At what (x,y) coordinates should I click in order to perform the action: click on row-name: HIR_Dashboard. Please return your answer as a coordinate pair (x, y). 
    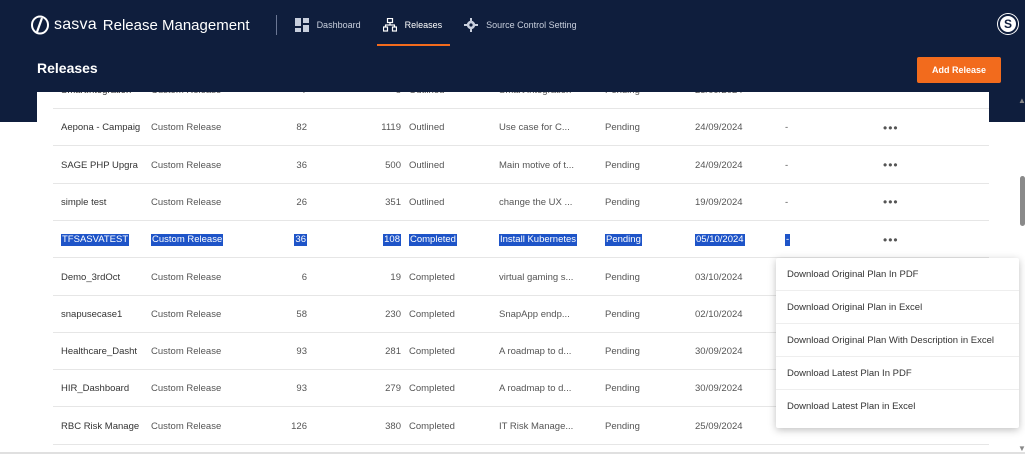
    Looking at the image, I should click on (95, 389).